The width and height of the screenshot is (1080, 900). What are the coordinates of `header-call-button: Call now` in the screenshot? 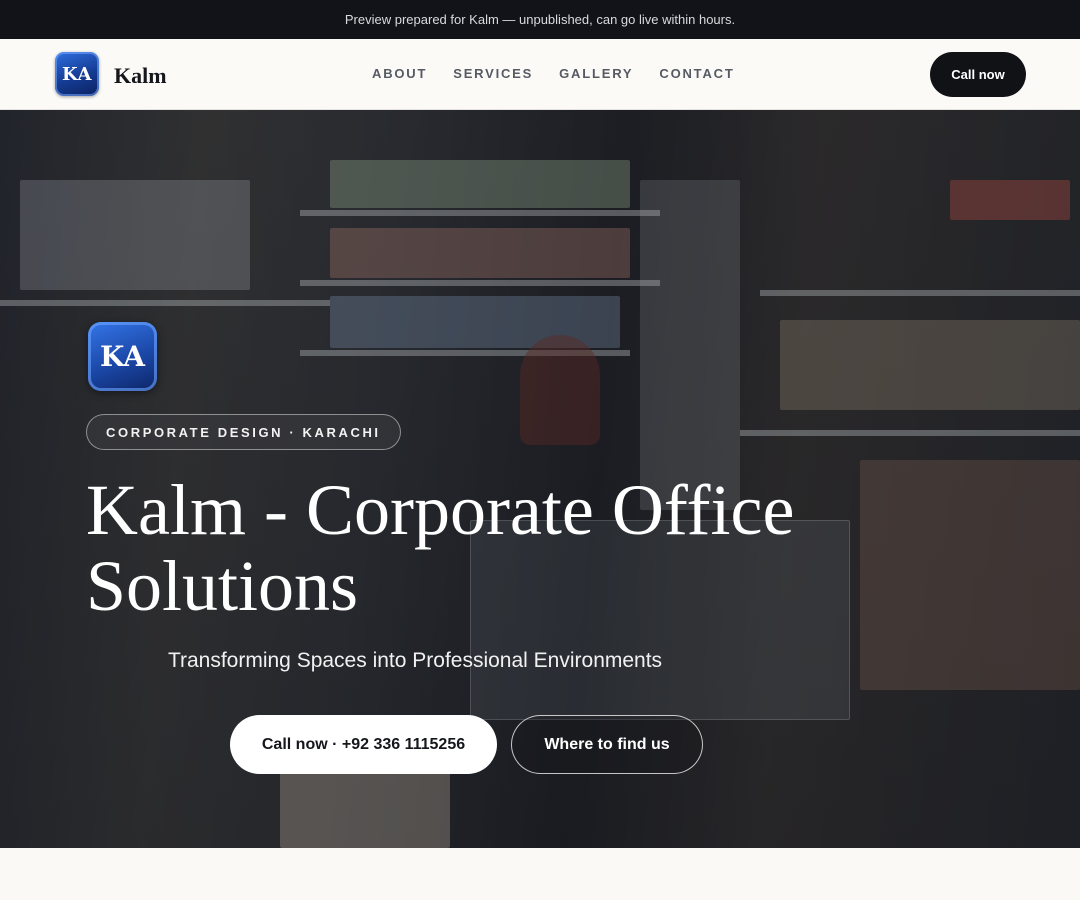 It's located at (978, 74).